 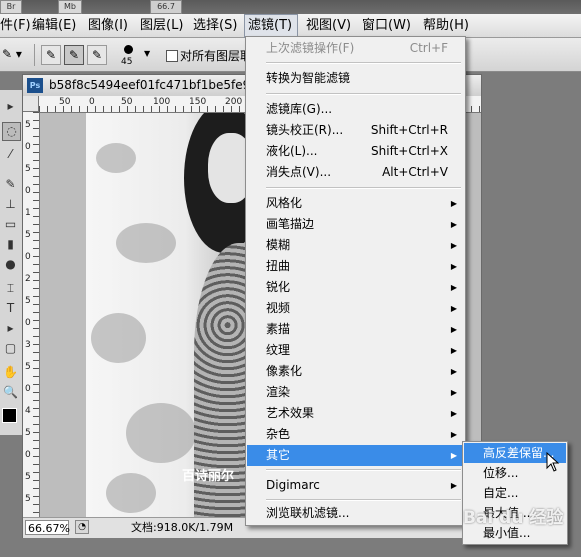 I want to click on hand-tool-icon: ✋, so click(x=10, y=372).